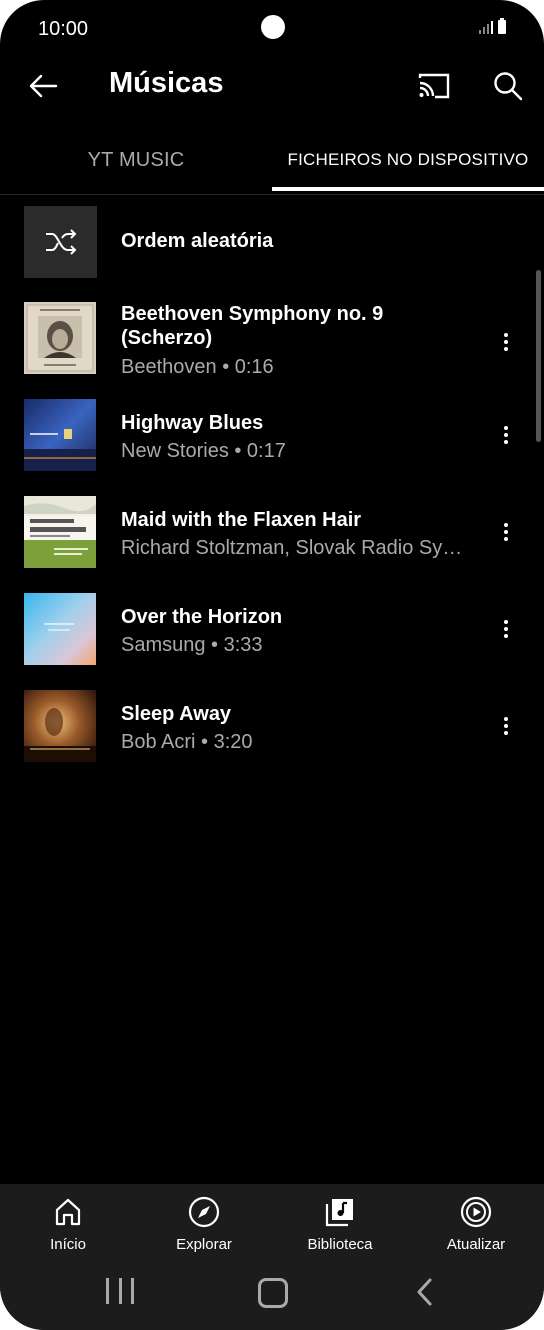 The image size is (544, 1330). What do you see at coordinates (272, 629) in the screenshot?
I see `song-row: Over the Horizon Samsung • 3:33` at bounding box center [272, 629].